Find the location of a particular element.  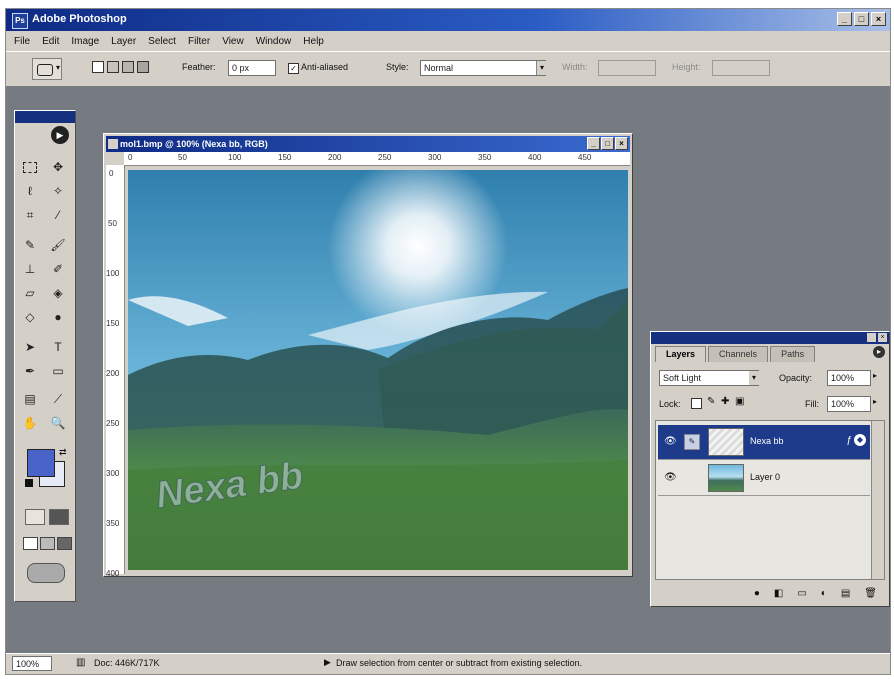

tab-paths: Paths is located at coordinates (793, 354).